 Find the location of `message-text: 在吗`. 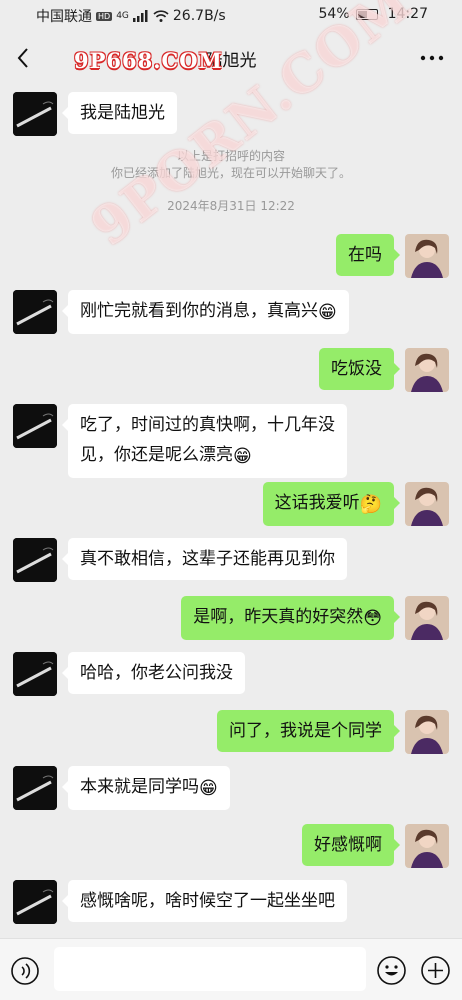

message-text: 在吗 is located at coordinates (365, 255).